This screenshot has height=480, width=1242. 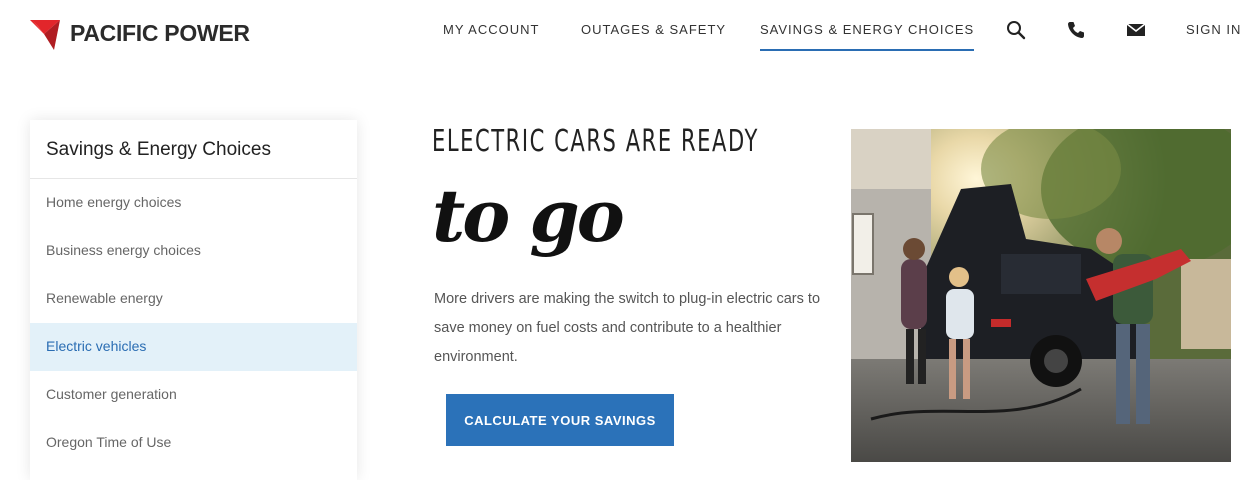 What do you see at coordinates (193, 203) in the screenshot?
I see `sidebar-item-home-energy-choices: Home energy choices` at bounding box center [193, 203].